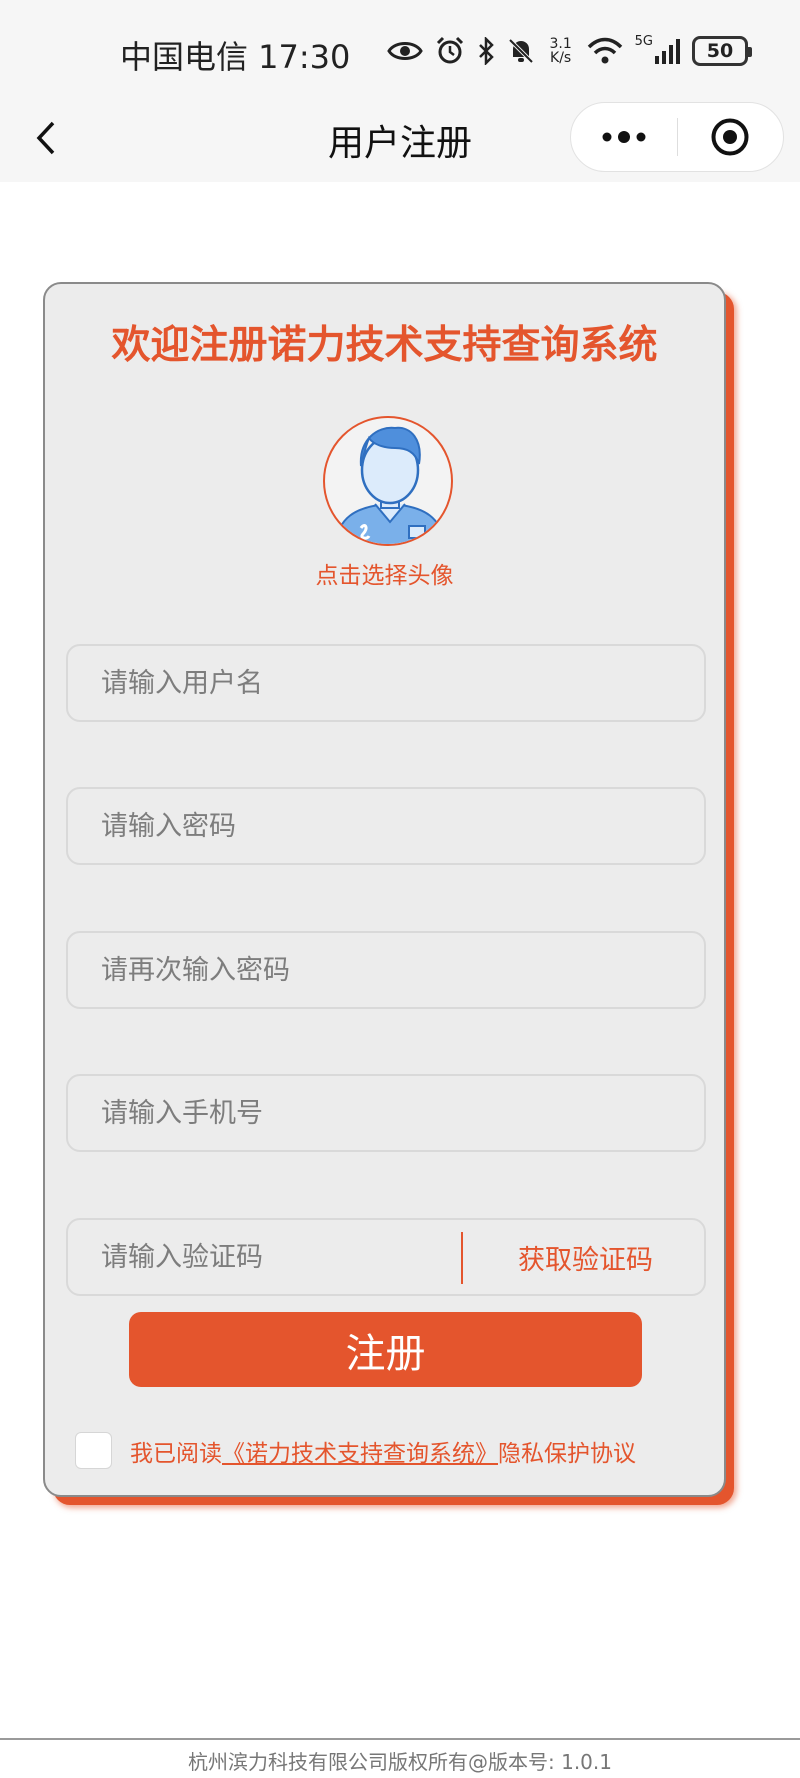  Describe the element at coordinates (585, 1257) in the screenshot. I see `get-code-button: 获取验证码` at that location.